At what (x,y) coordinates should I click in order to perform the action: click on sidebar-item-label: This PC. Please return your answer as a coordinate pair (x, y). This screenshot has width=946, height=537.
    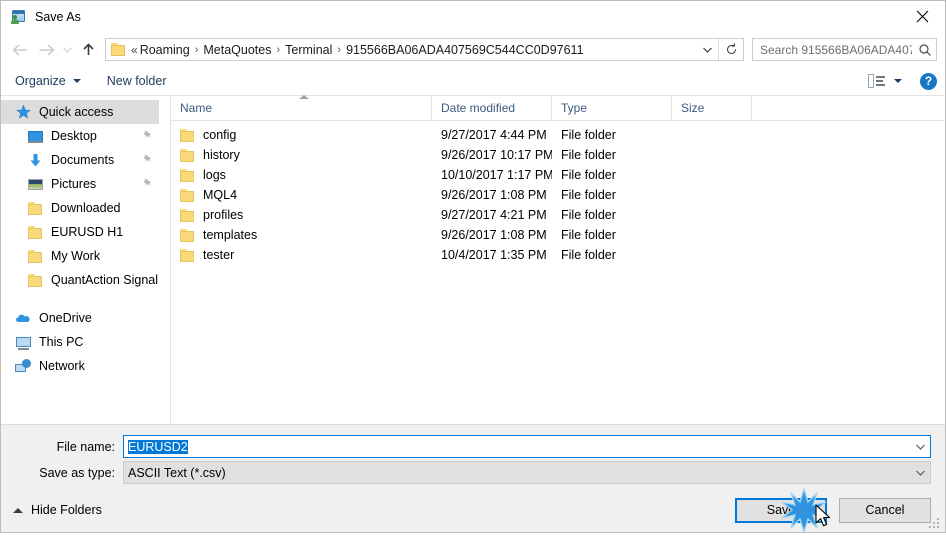
    Looking at the image, I should click on (61, 342).